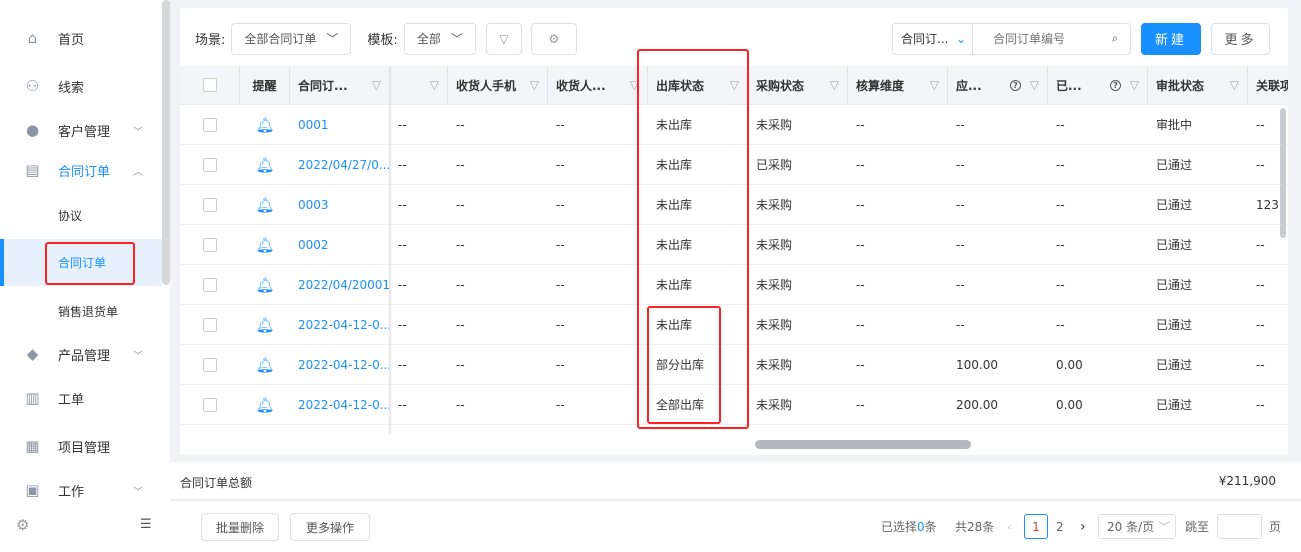 The image size is (1301, 552). I want to click on col-receiver: 收货人... ▽, so click(598, 85).